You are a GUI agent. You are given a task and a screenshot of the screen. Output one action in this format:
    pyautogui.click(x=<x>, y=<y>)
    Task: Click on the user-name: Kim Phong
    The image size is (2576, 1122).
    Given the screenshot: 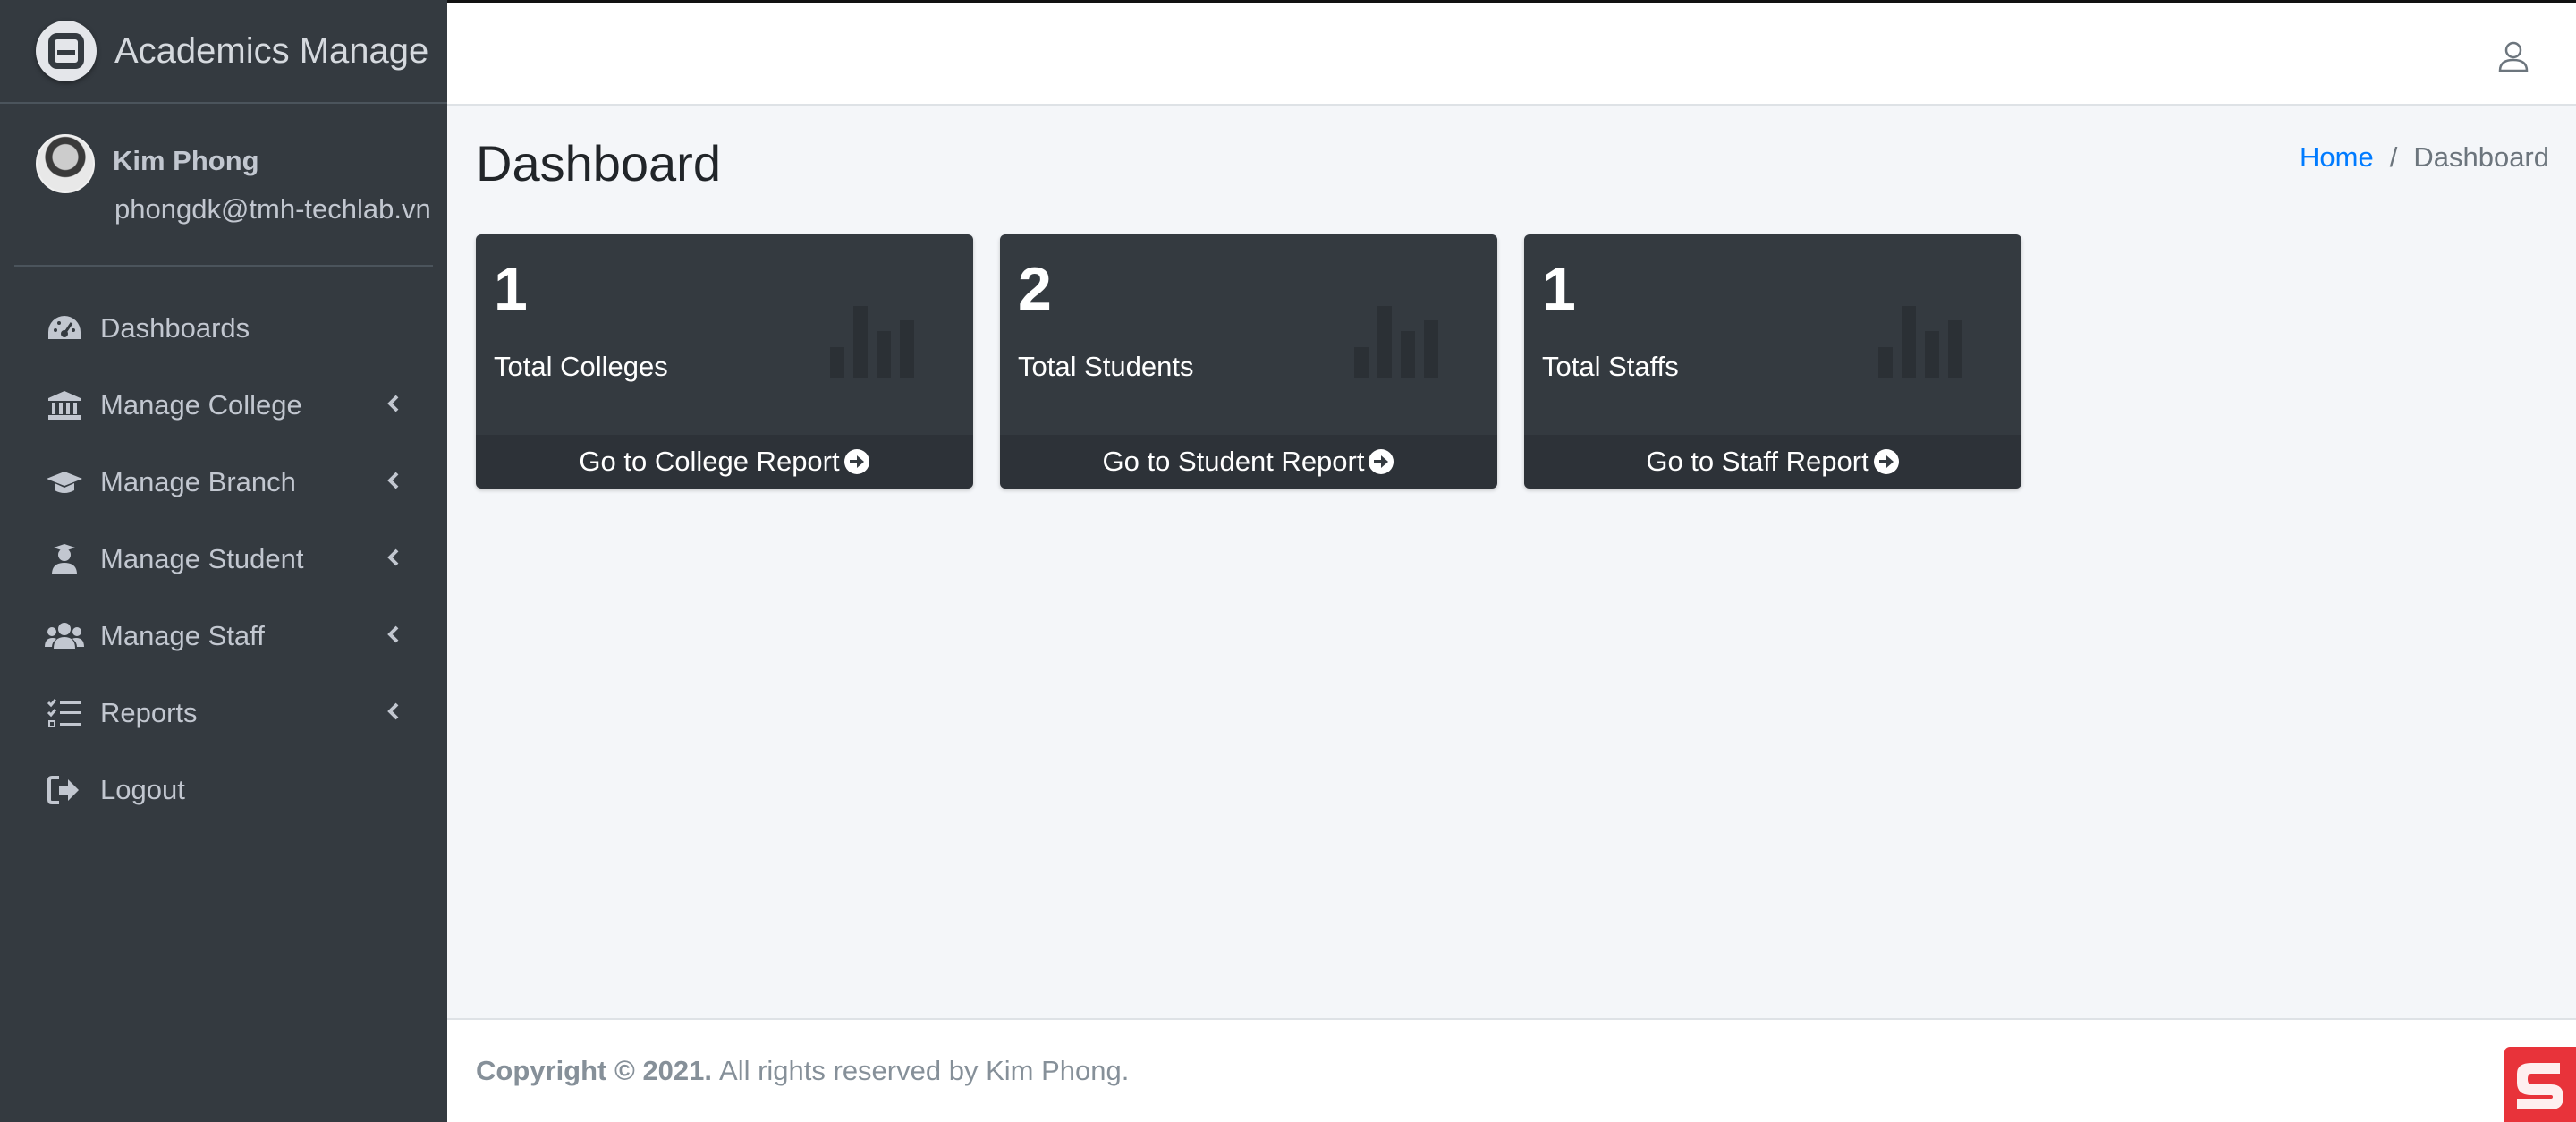 What is the action you would take?
    pyautogui.click(x=272, y=161)
    